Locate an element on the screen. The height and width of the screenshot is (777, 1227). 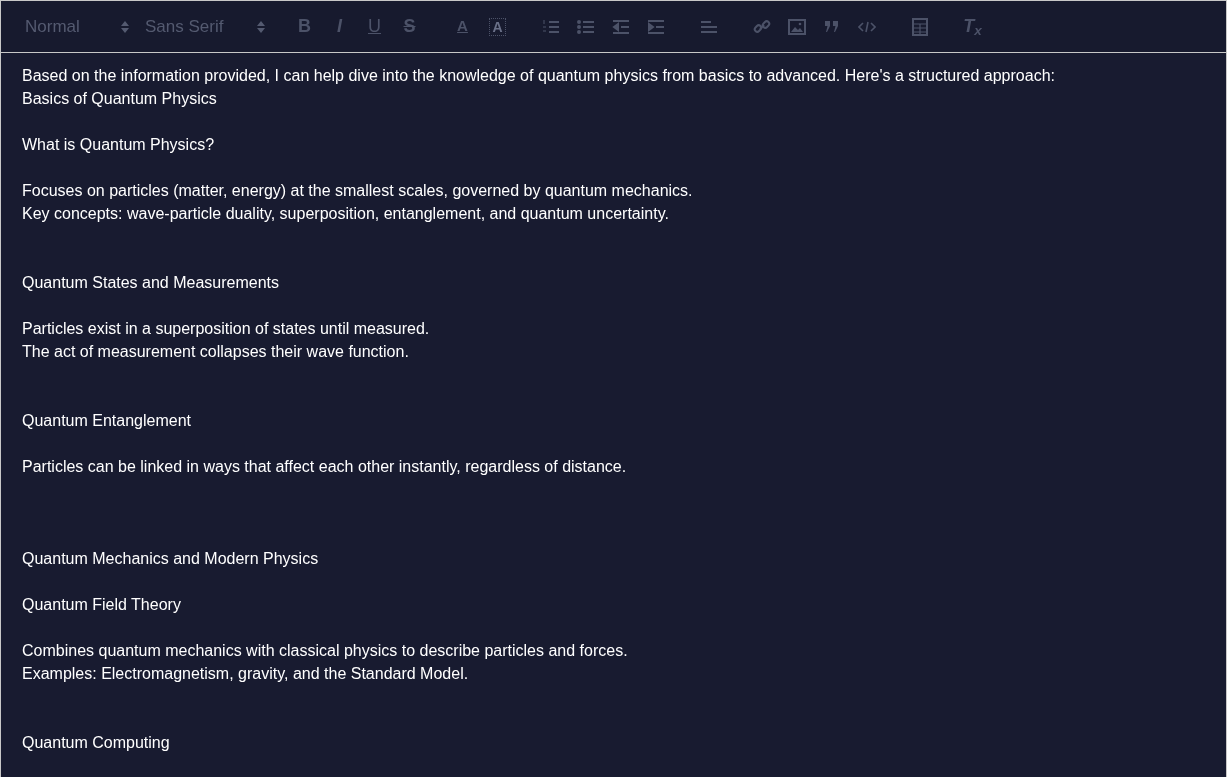
clear-formatting-button: T$_{x}$ is located at coordinates (972, 26).